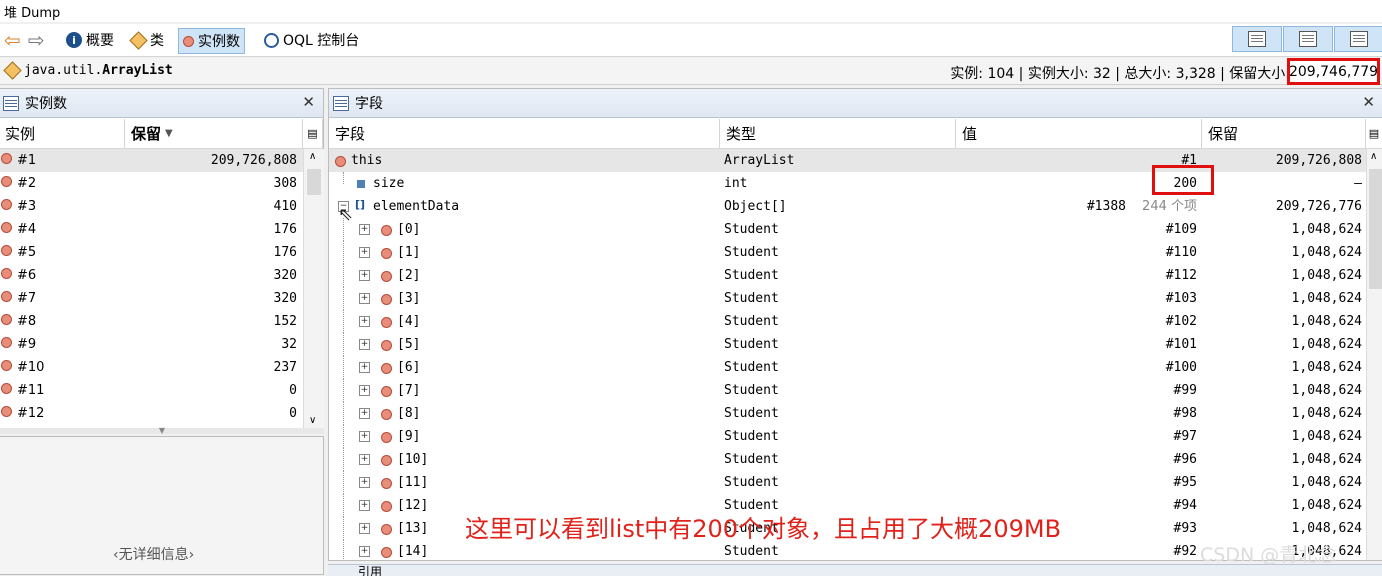 This screenshot has height=576, width=1382. What do you see at coordinates (151, 206) in the screenshot?
I see `instance-row: #3 410` at bounding box center [151, 206].